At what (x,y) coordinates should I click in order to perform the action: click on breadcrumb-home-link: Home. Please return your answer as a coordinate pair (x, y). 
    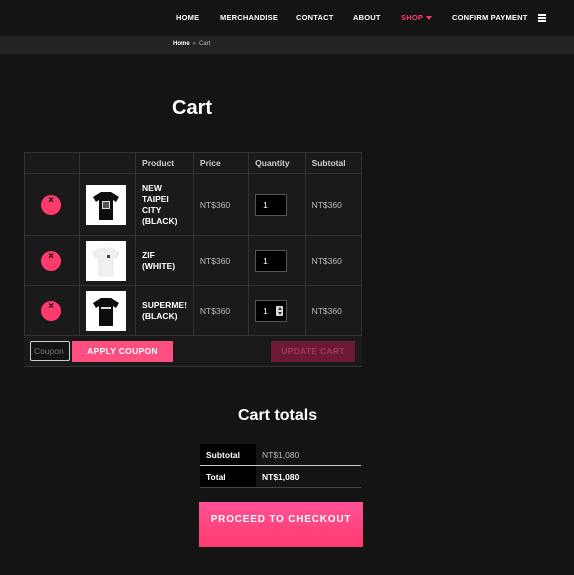
    Looking at the image, I should click on (181, 44).